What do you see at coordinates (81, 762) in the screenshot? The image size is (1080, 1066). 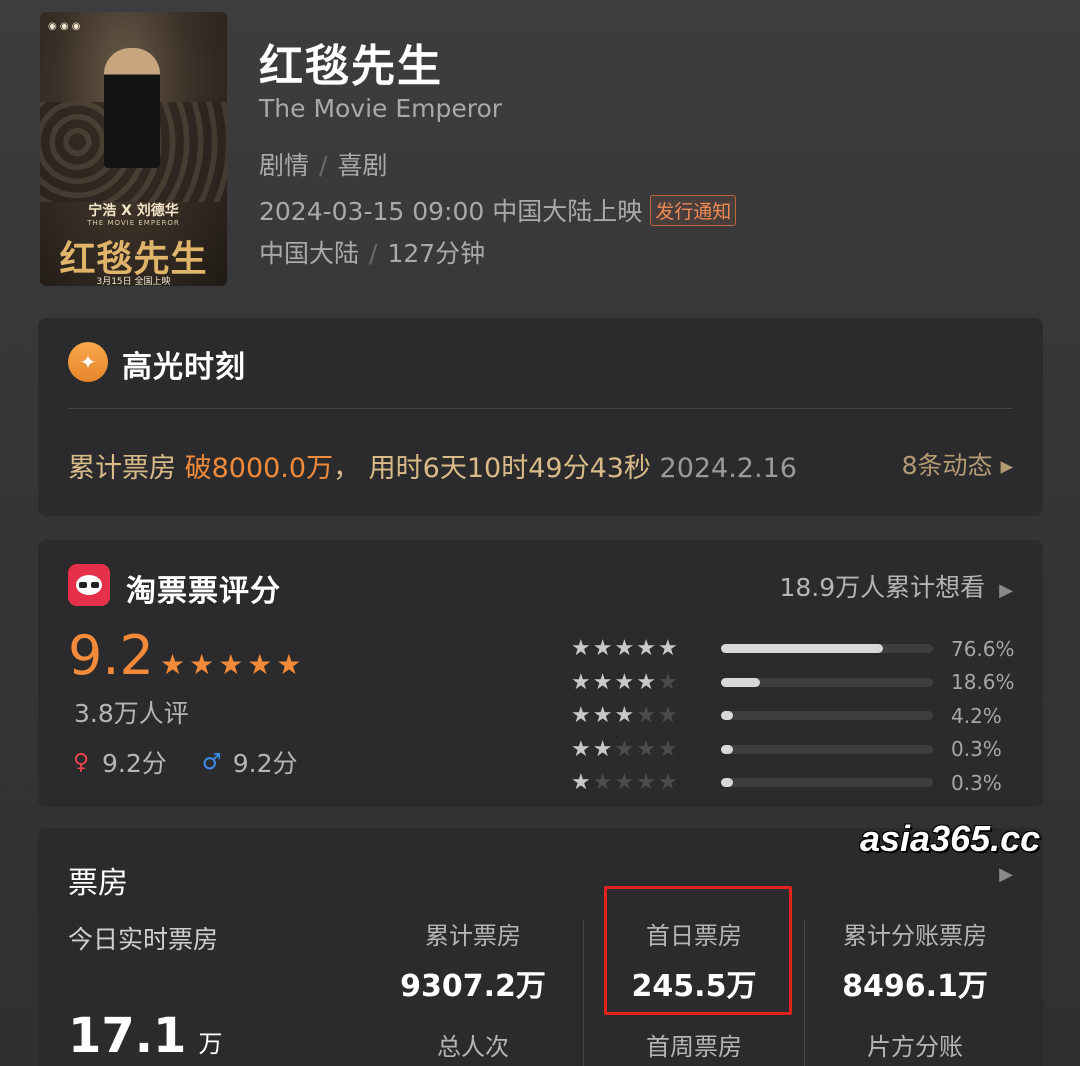 I see `female-icon: ♀` at bounding box center [81, 762].